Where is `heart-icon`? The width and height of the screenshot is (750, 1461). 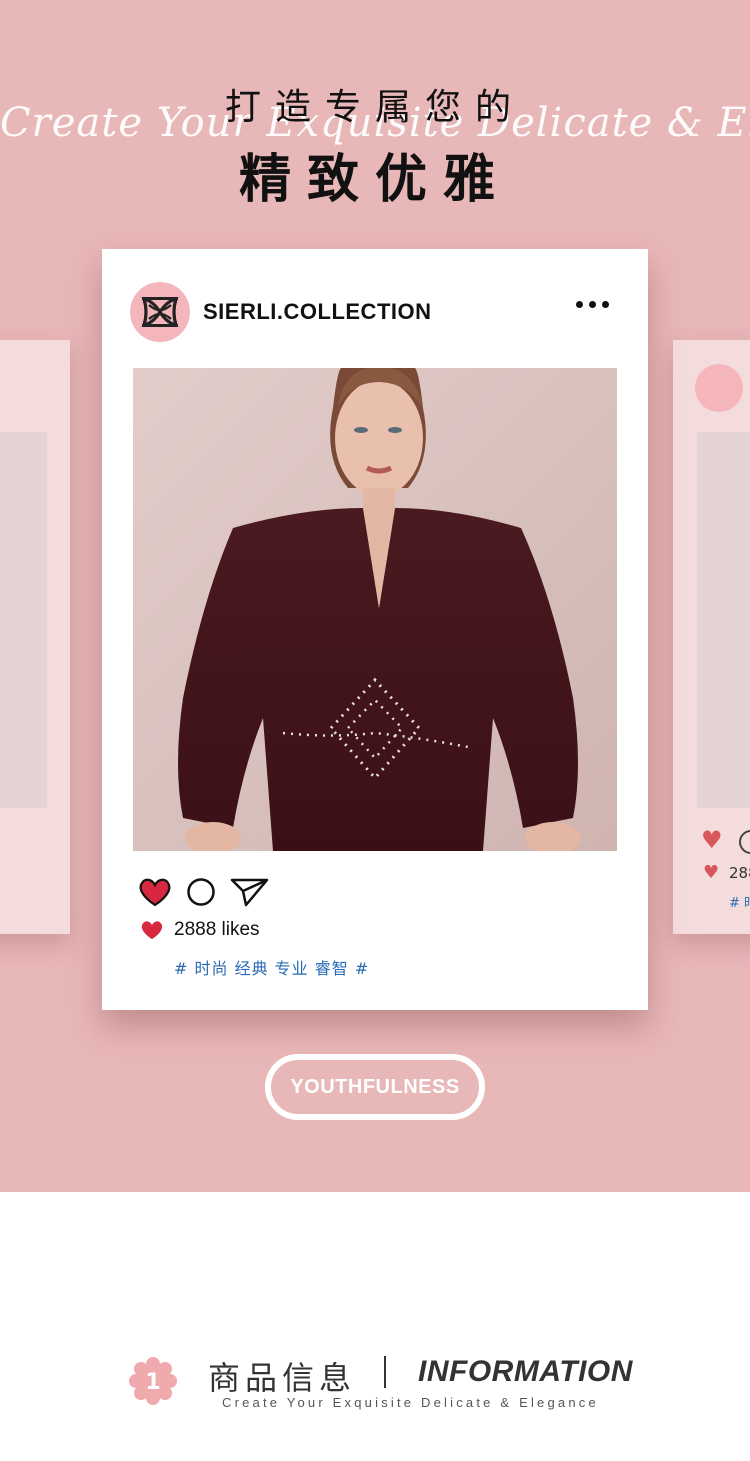 heart-icon is located at coordinates (155, 892).